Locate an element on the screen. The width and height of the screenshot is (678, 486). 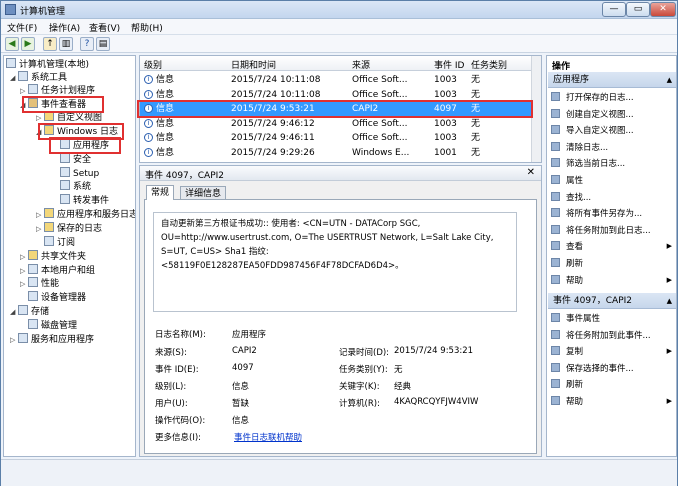
actions-title: 操作 is located at coordinates (561, 67).